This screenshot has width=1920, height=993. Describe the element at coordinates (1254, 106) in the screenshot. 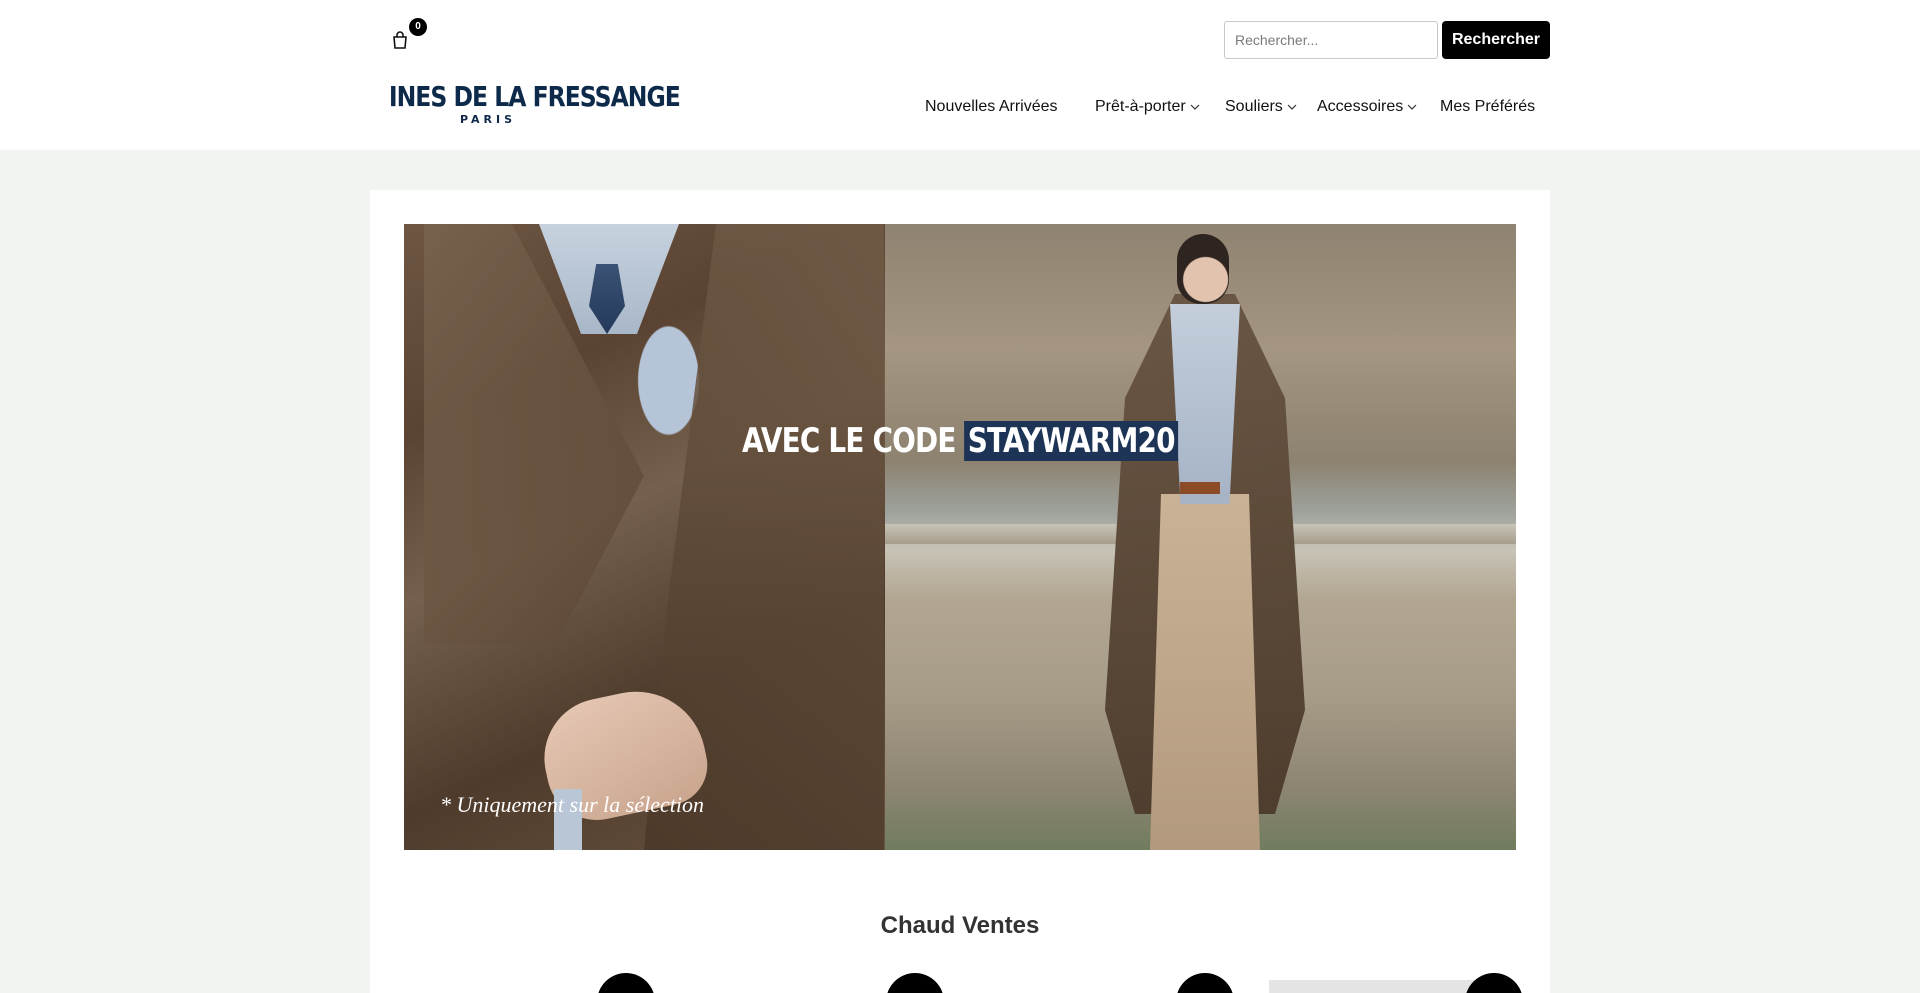

I see `nav-item-label: Souliers` at that location.